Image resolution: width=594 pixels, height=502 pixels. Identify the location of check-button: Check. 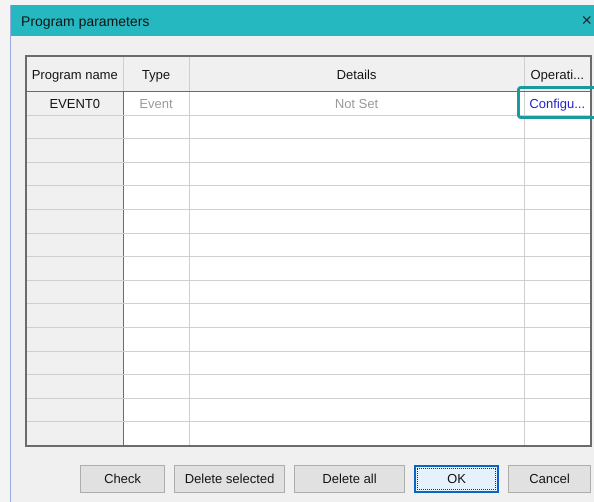
(122, 478).